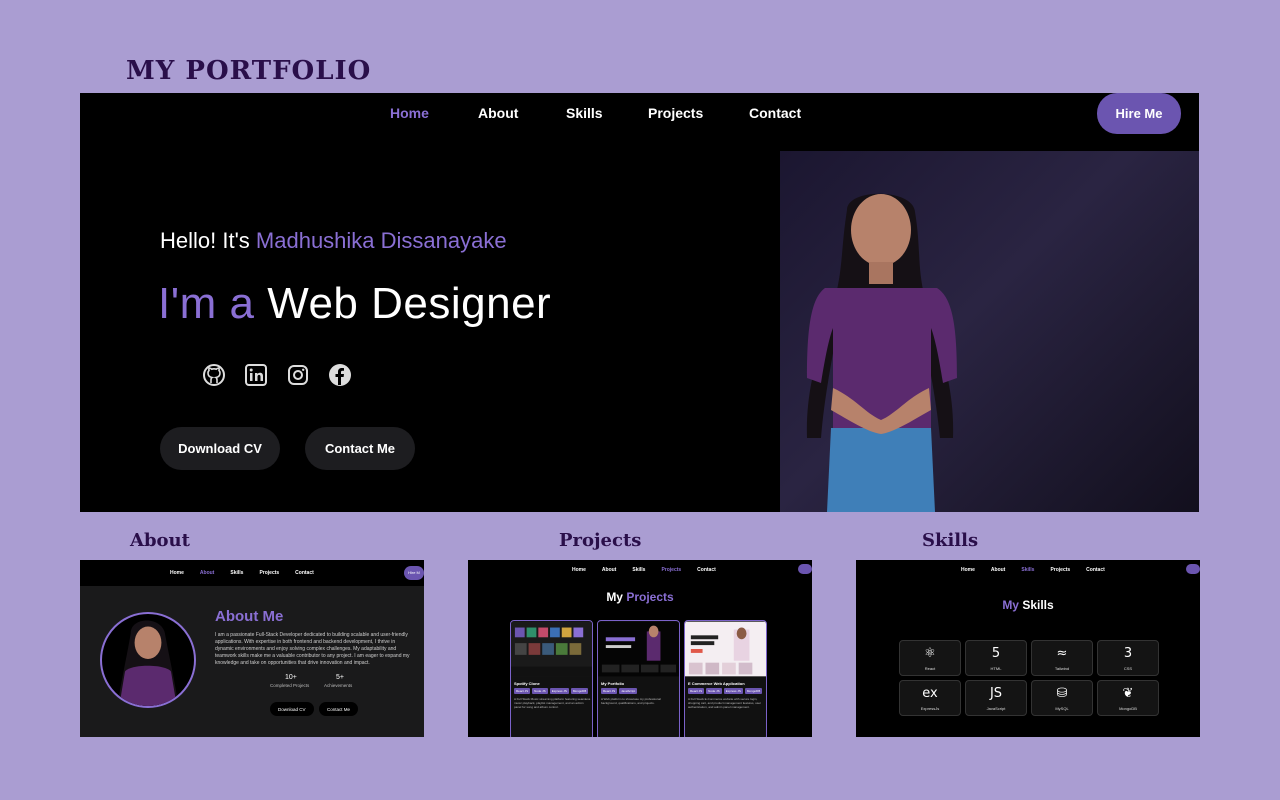 The height and width of the screenshot is (800, 1280). What do you see at coordinates (996, 653) in the screenshot?
I see `html5-icon: 5` at bounding box center [996, 653].